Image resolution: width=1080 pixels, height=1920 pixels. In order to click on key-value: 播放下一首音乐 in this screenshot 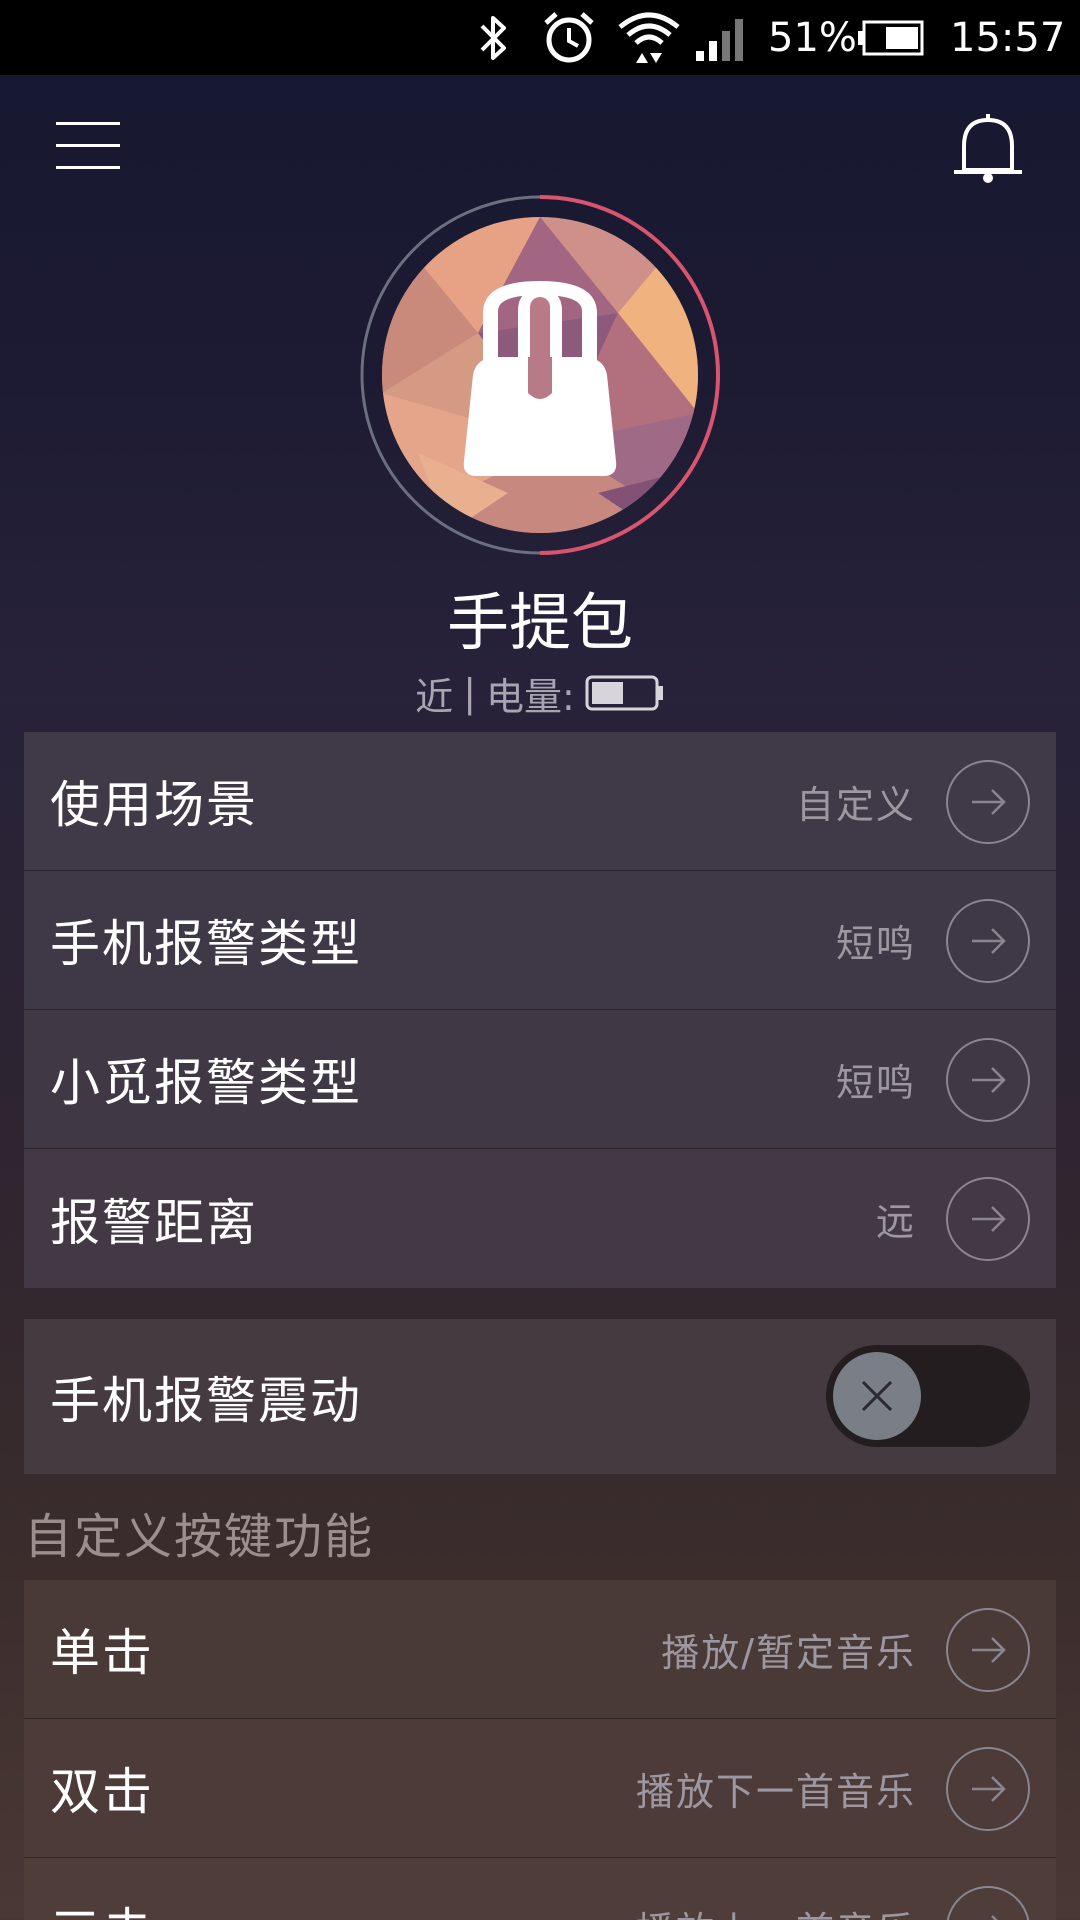, I will do `click(775, 1791)`.